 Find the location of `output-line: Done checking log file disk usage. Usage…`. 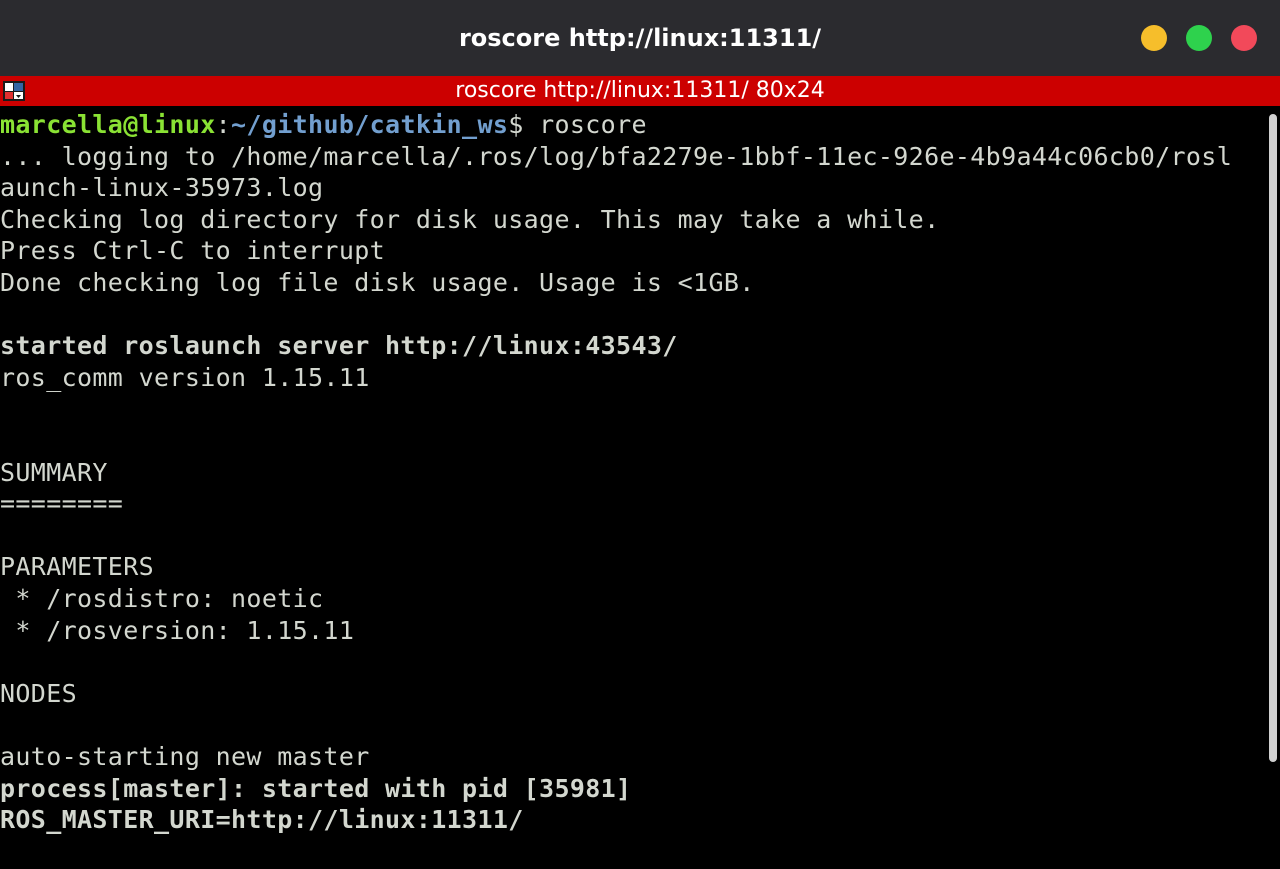

output-line: Done checking log file disk usage. Usage… is located at coordinates (377, 282).